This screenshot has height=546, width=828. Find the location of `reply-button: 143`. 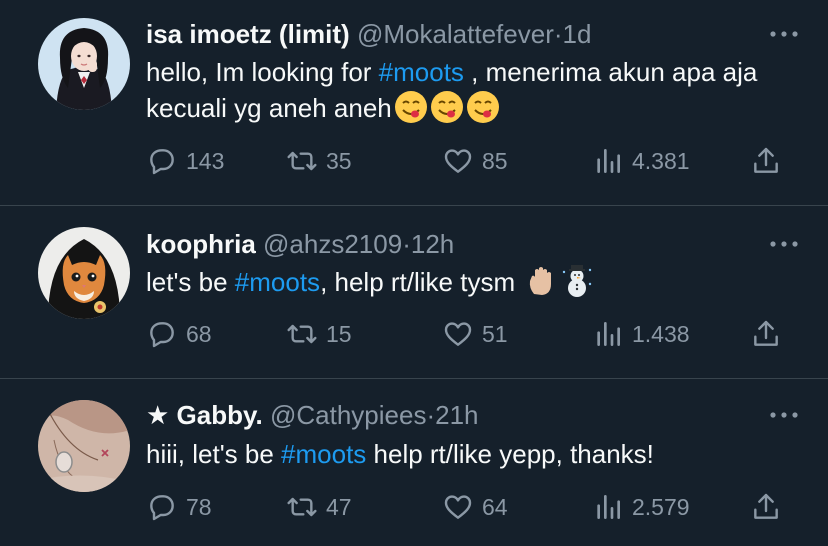

reply-button: 143 is located at coordinates (185, 161).